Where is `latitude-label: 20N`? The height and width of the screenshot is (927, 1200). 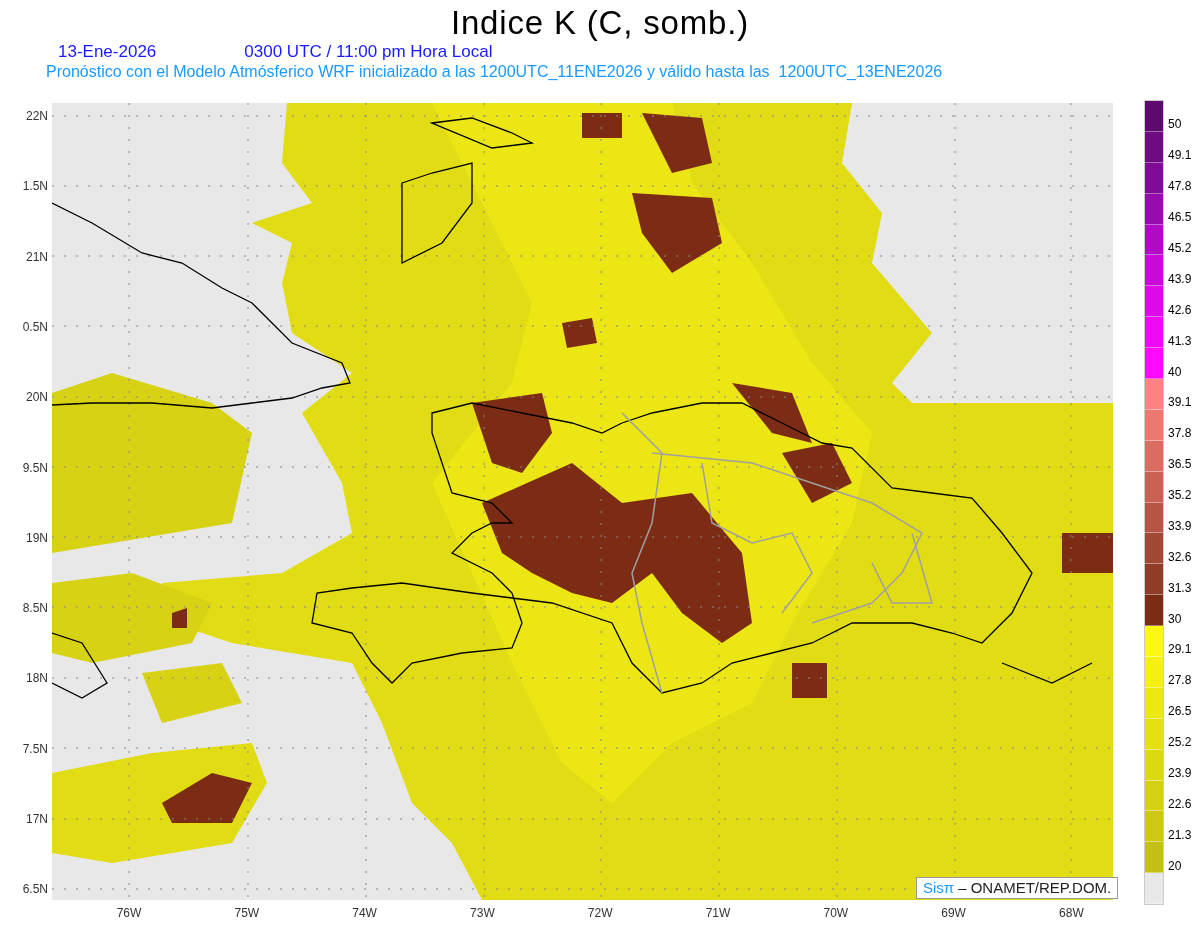 latitude-label: 20N is located at coordinates (36, 397).